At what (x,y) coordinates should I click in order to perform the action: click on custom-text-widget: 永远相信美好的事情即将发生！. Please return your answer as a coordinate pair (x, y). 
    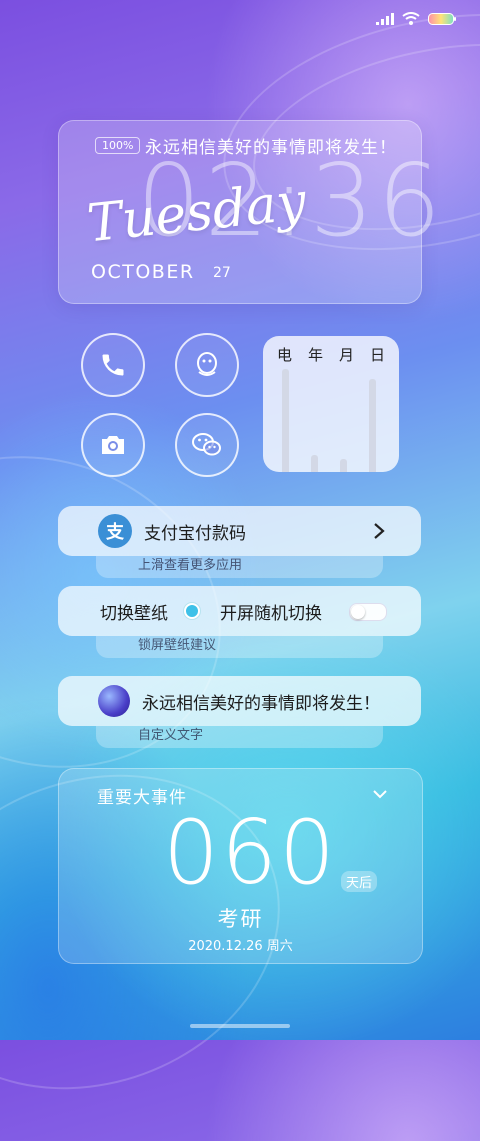
    Looking at the image, I should click on (239, 701).